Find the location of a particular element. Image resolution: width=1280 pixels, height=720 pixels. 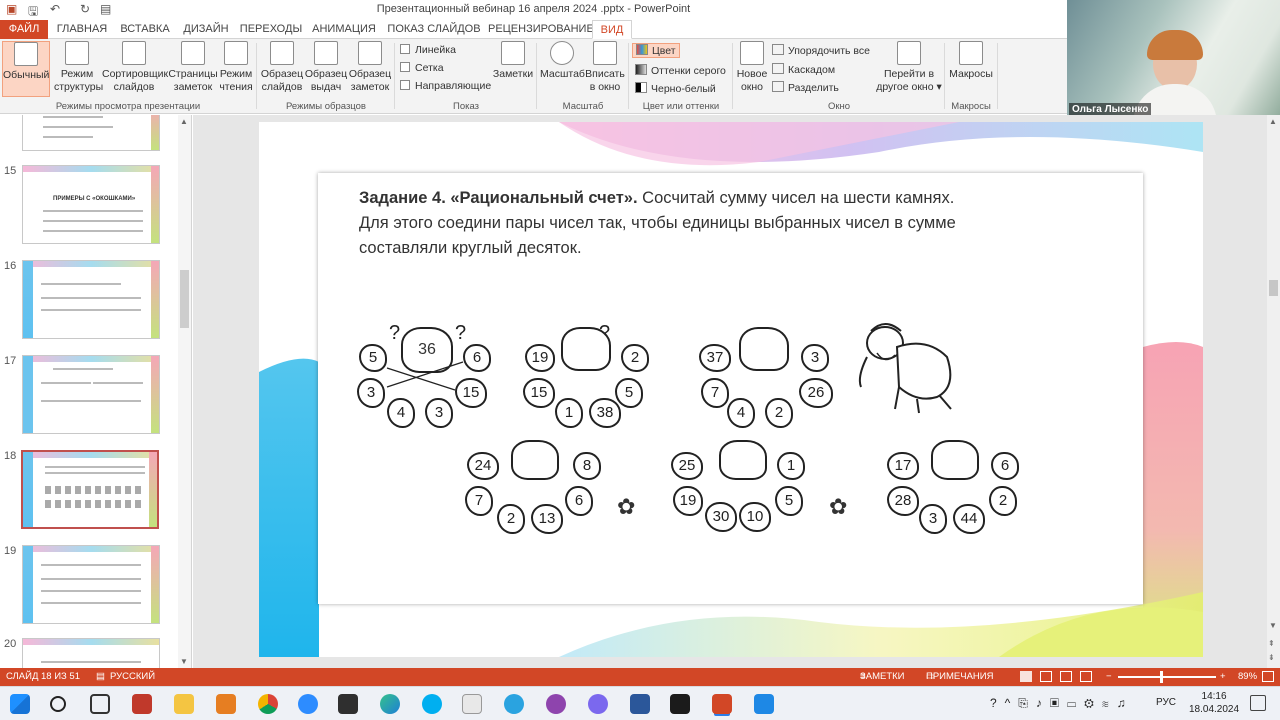

tab-review: РЕЦЕНЗИРОВАНИЕ is located at coordinates (541, 29).